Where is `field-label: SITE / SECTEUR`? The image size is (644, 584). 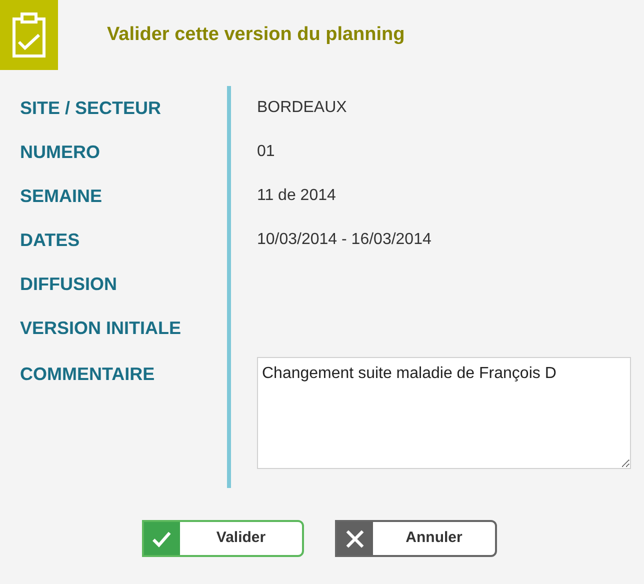
field-label: SITE / SECTEUR is located at coordinates (91, 108).